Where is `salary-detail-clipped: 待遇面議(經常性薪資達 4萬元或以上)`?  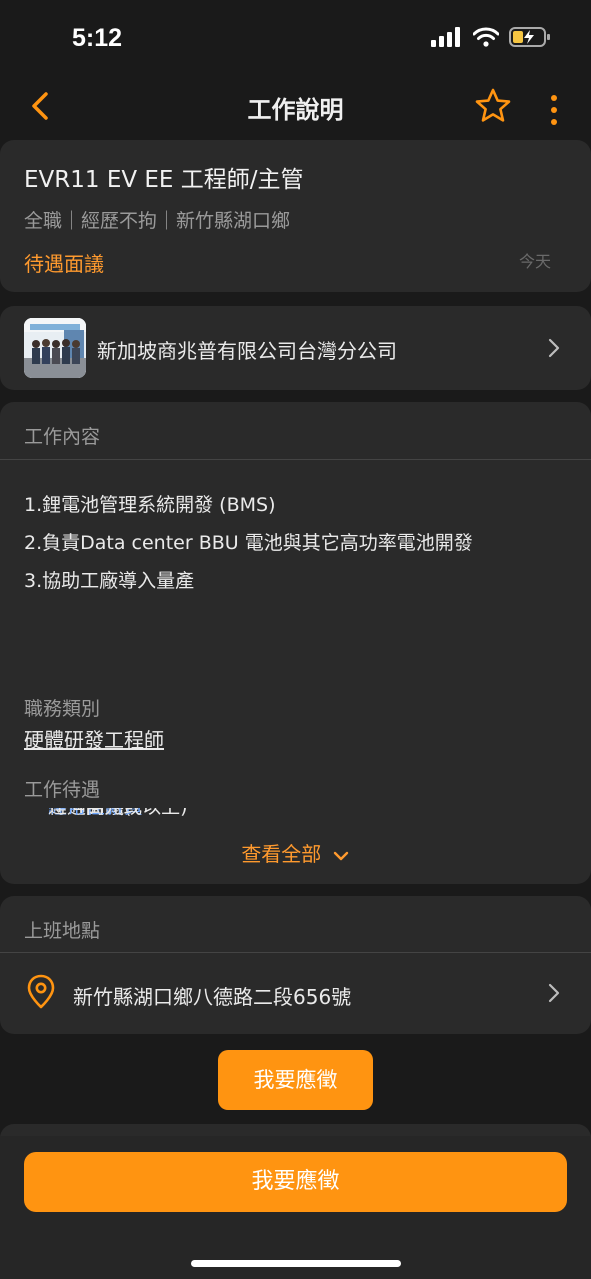
salary-detail-clipped: 待遇面議(經常性薪資達 4萬元或以上) is located at coordinates (295, 814).